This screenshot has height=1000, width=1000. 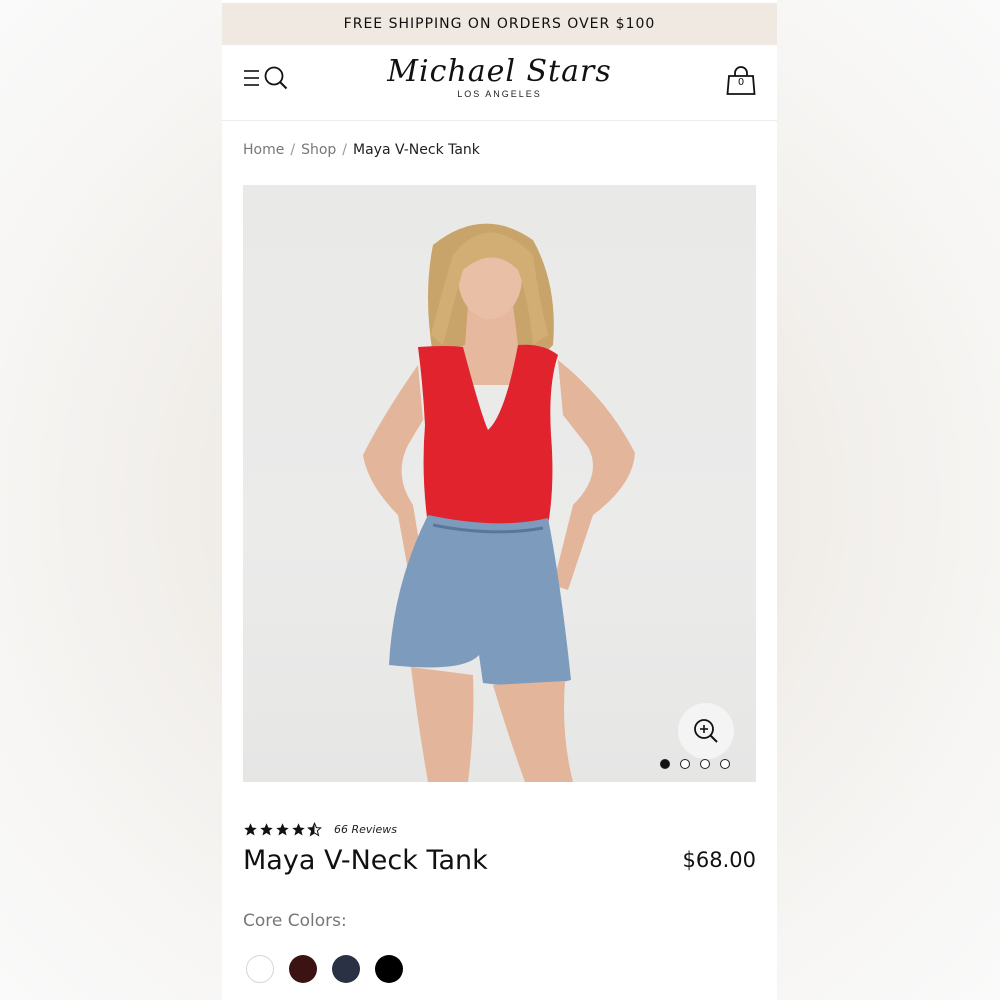 I want to click on zoom-button, so click(x=706, y=731).